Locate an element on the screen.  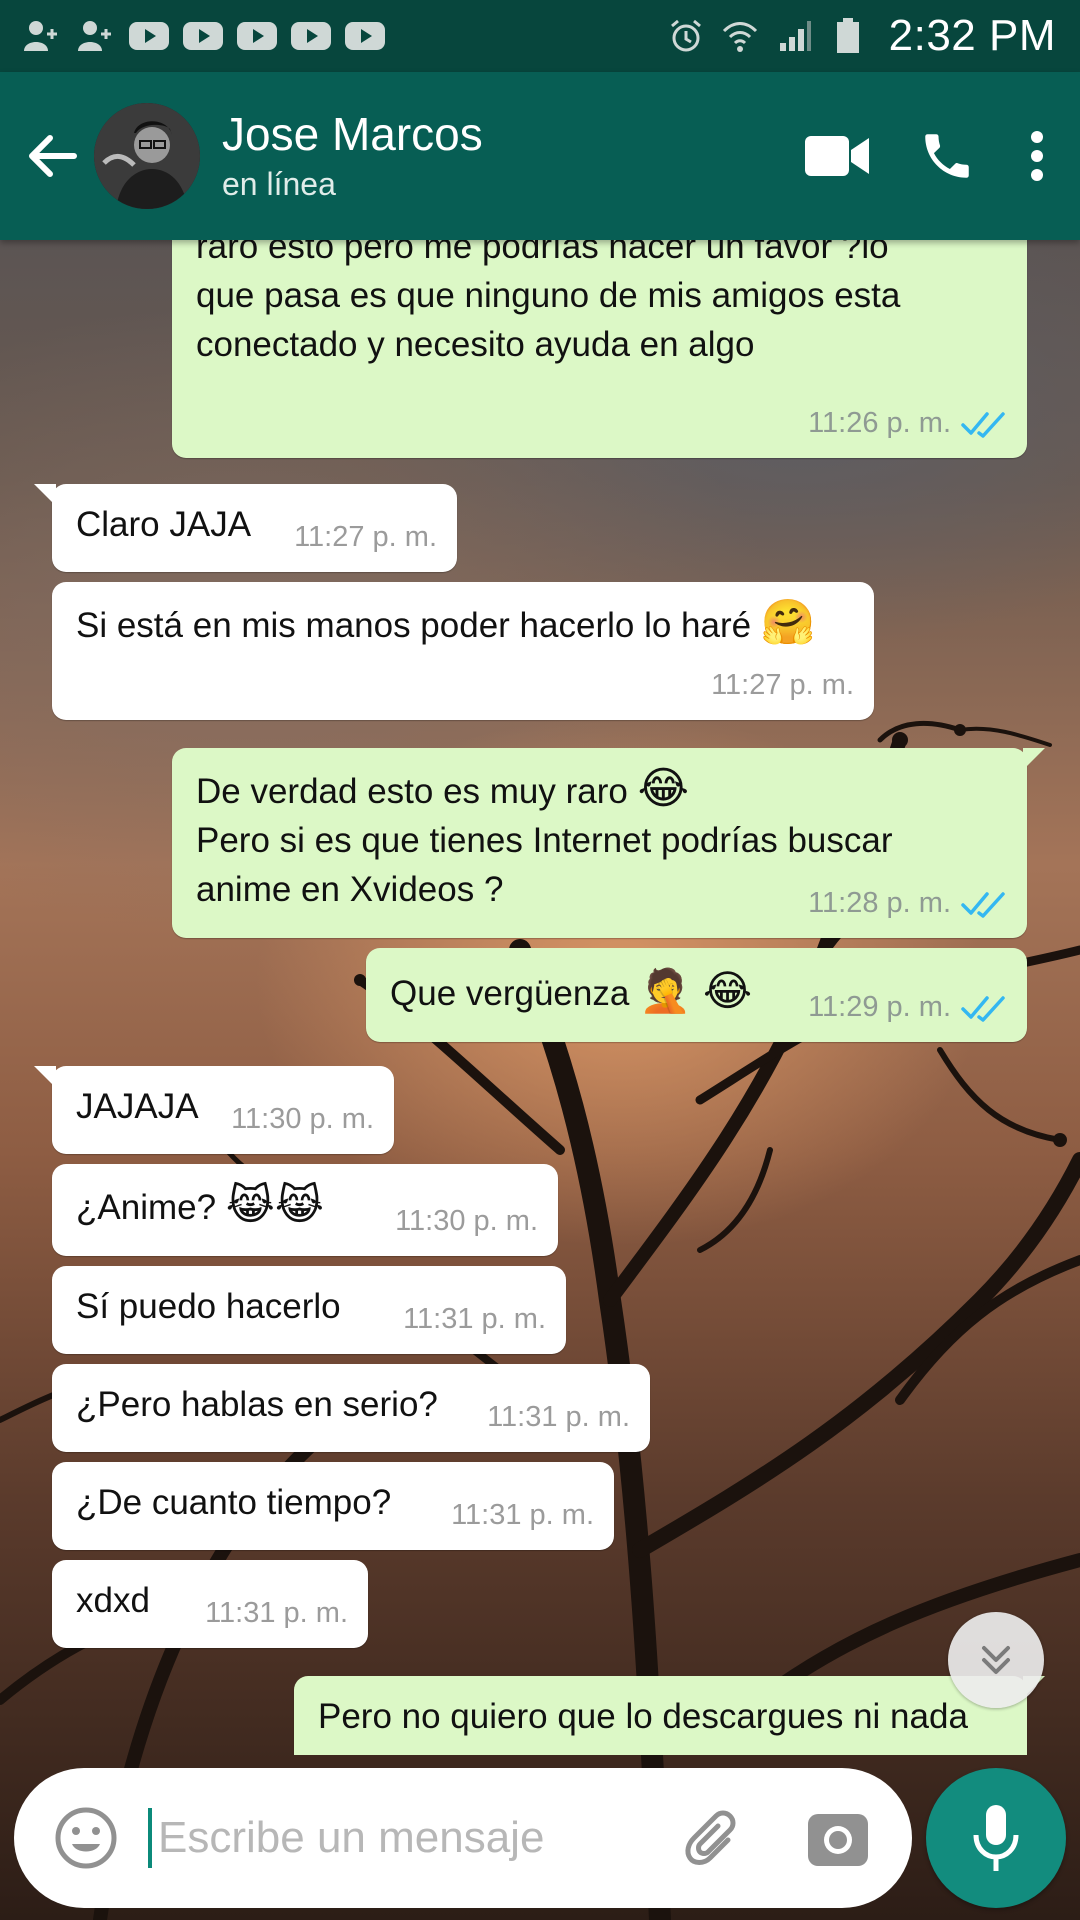
message-text: Pero no quiero que lo descargues ni nada is located at coordinates (643, 1716).